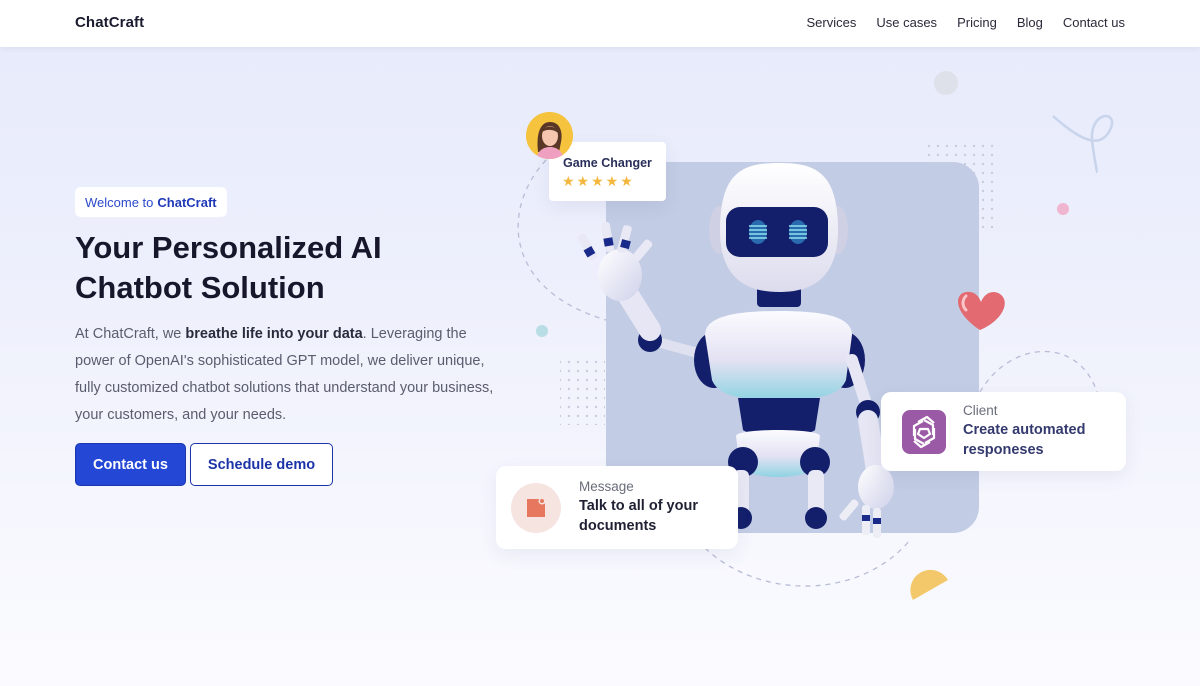  I want to click on game-changer-title: Game Changer, so click(607, 163).